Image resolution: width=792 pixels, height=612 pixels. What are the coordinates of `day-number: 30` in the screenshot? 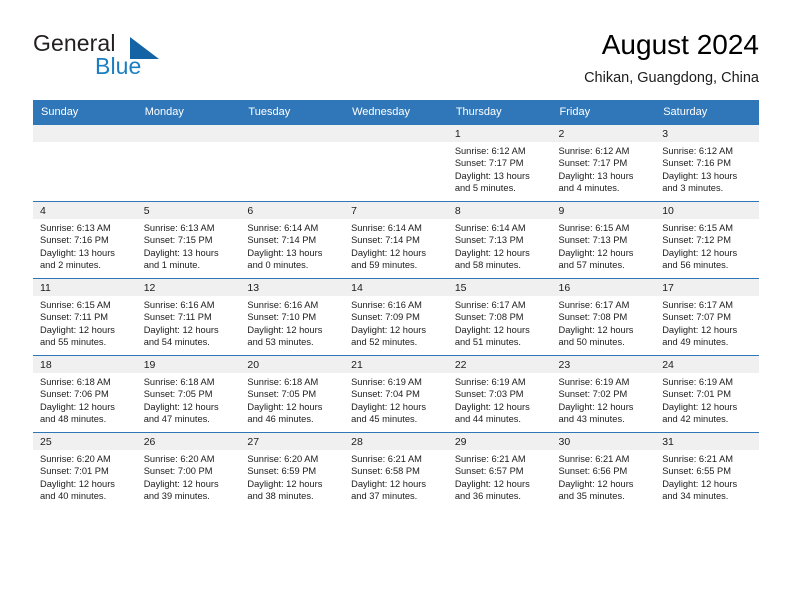 It's located at (603, 442).